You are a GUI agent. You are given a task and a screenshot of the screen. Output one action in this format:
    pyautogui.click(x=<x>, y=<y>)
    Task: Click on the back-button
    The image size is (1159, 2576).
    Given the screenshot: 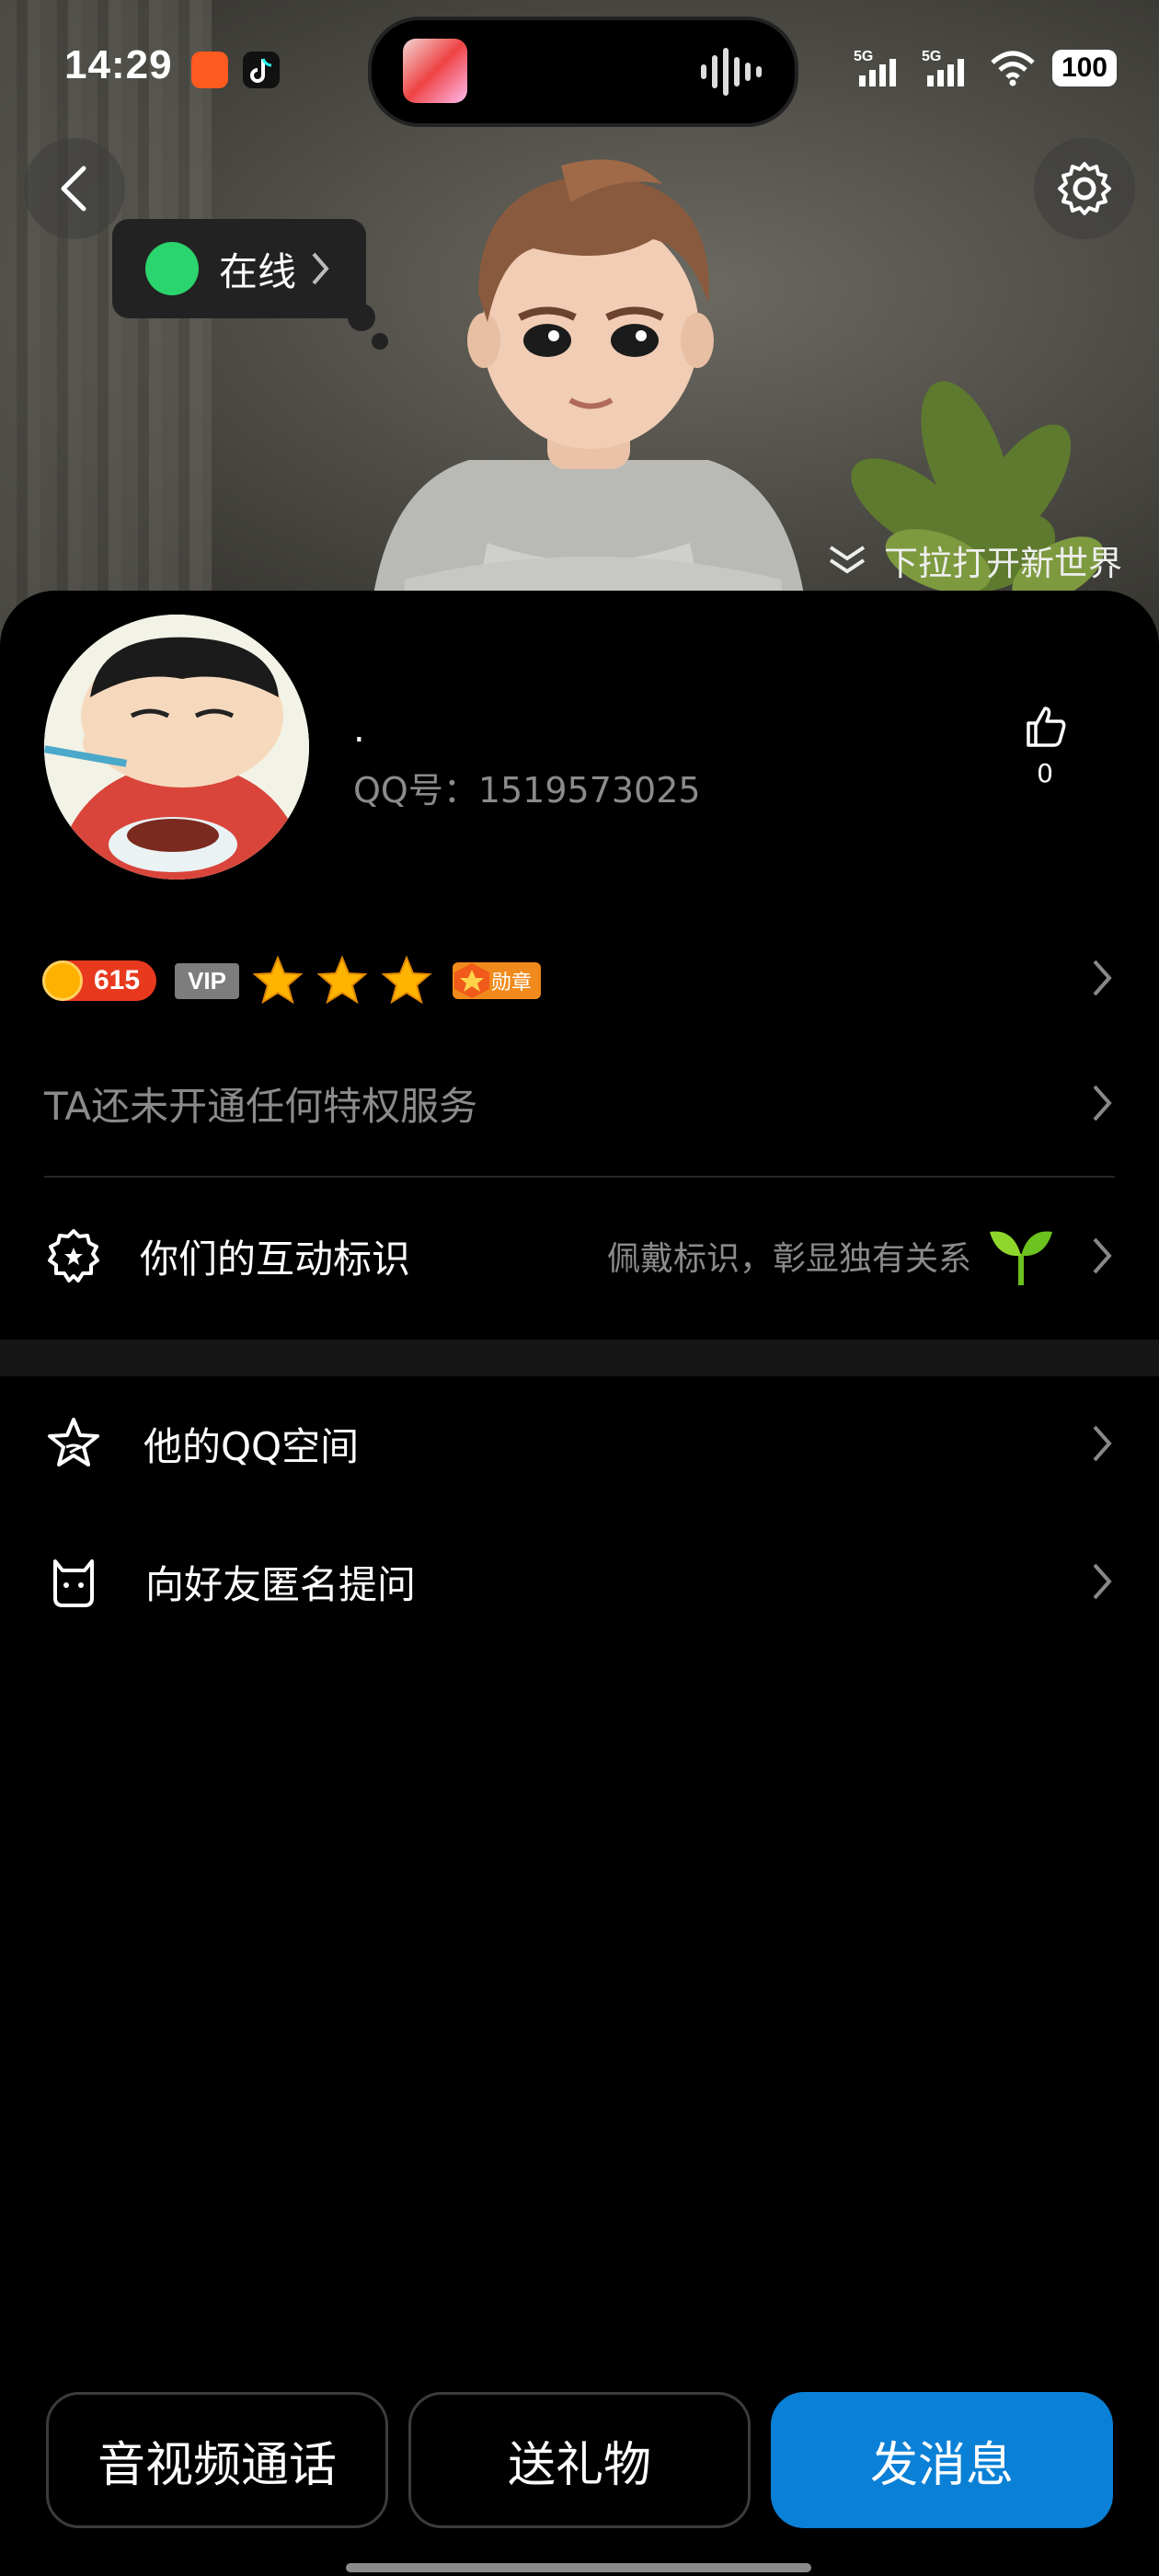 What is the action you would take?
    pyautogui.click(x=74, y=188)
    